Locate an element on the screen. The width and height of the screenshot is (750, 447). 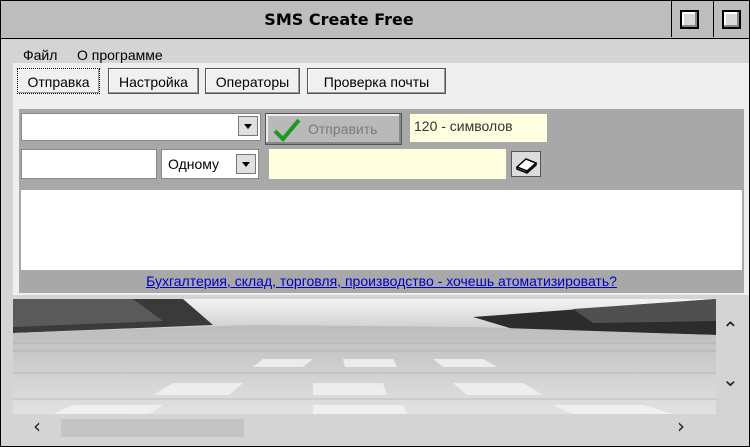
checkmark-icon is located at coordinates (287, 130).